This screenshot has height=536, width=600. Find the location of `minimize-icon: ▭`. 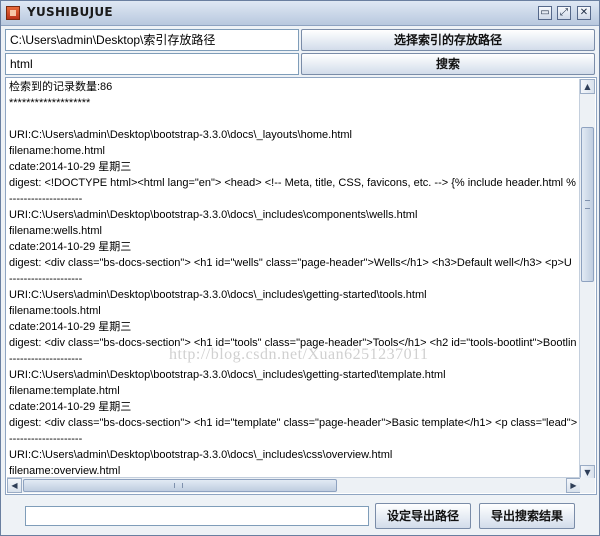

minimize-icon: ▭ is located at coordinates (545, 13).